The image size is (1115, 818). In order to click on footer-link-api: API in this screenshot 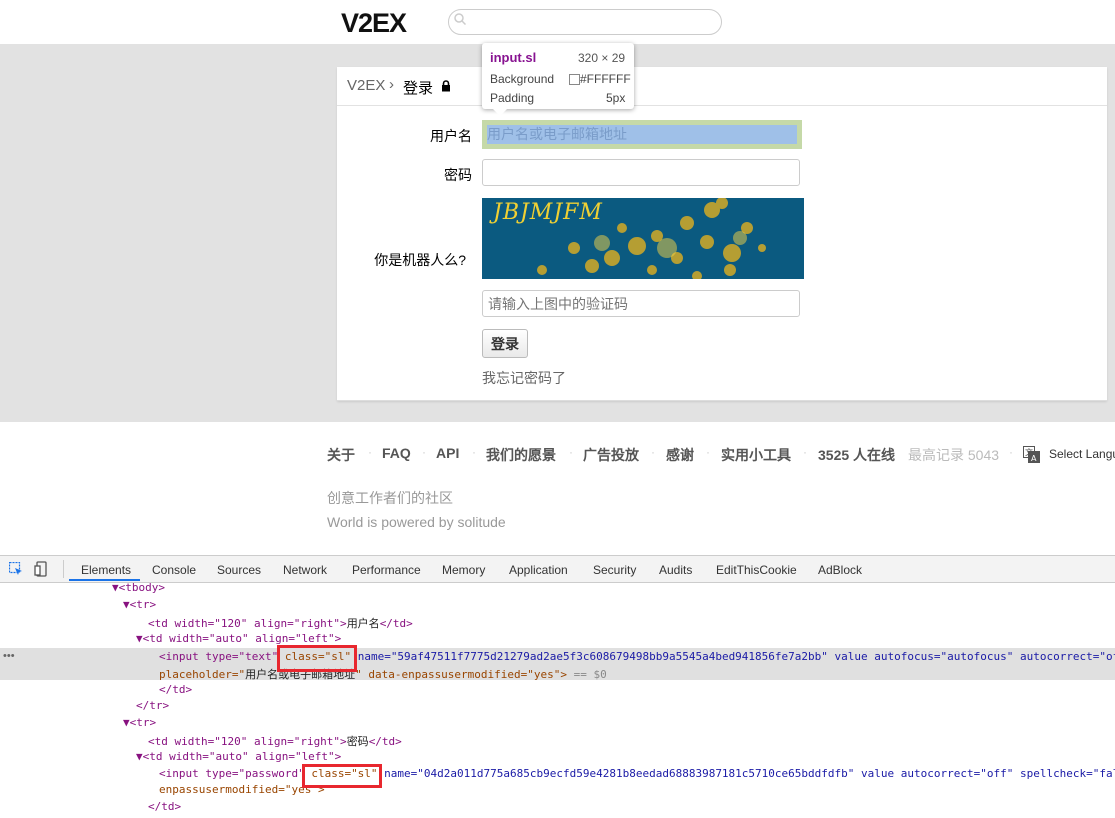, I will do `click(447, 453)`.